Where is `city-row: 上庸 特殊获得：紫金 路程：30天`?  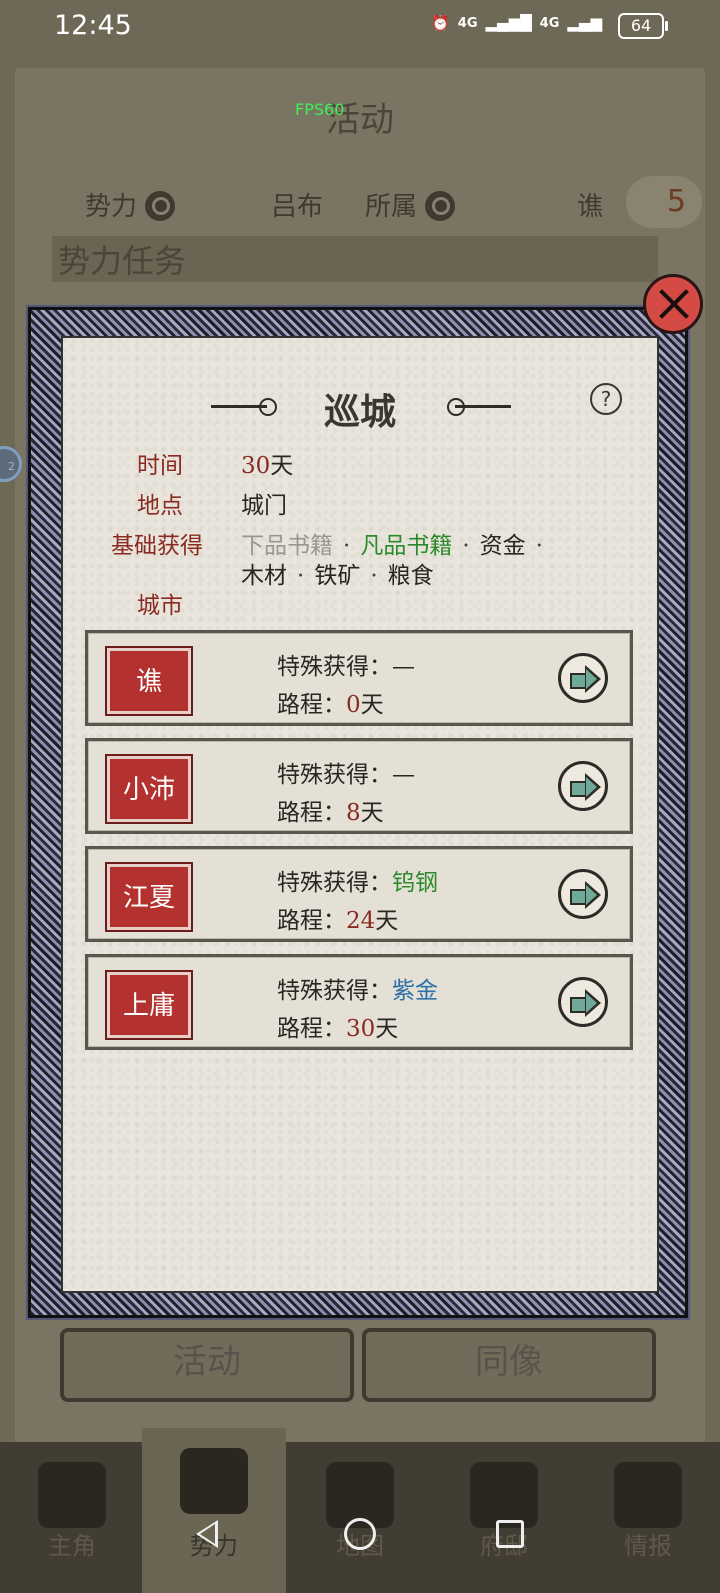 city-row: 上庸 特殊获得：紫金 路程：30天 is located at coordinates (359, 1002).